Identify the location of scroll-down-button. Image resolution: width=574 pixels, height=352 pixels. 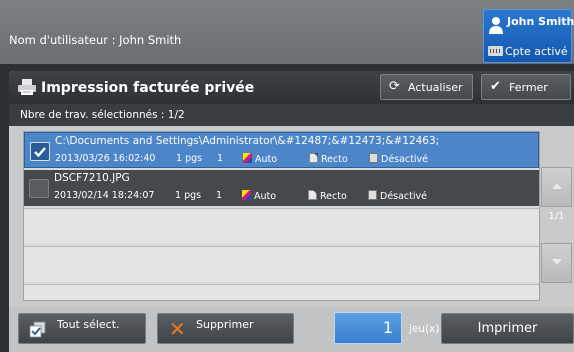
(556, 263).